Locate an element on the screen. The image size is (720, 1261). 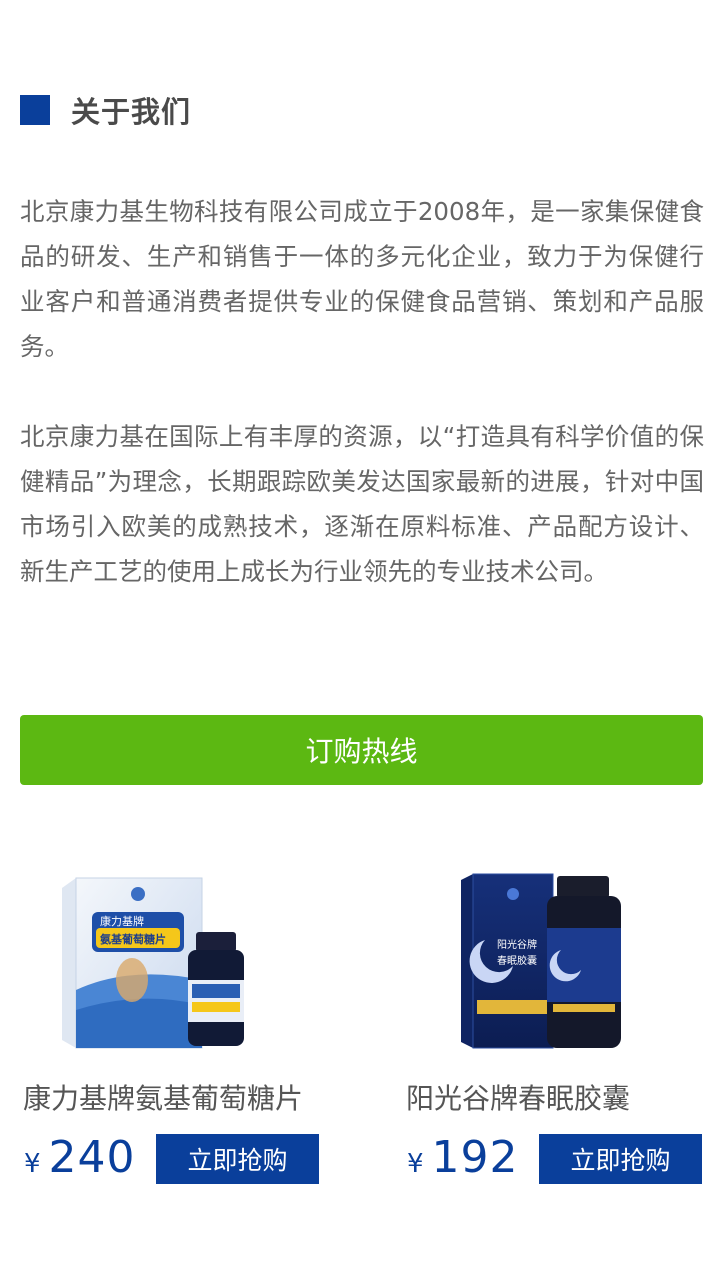
price-row: ¥ 240 立即抢购 is located at coordinates (170, 1159).